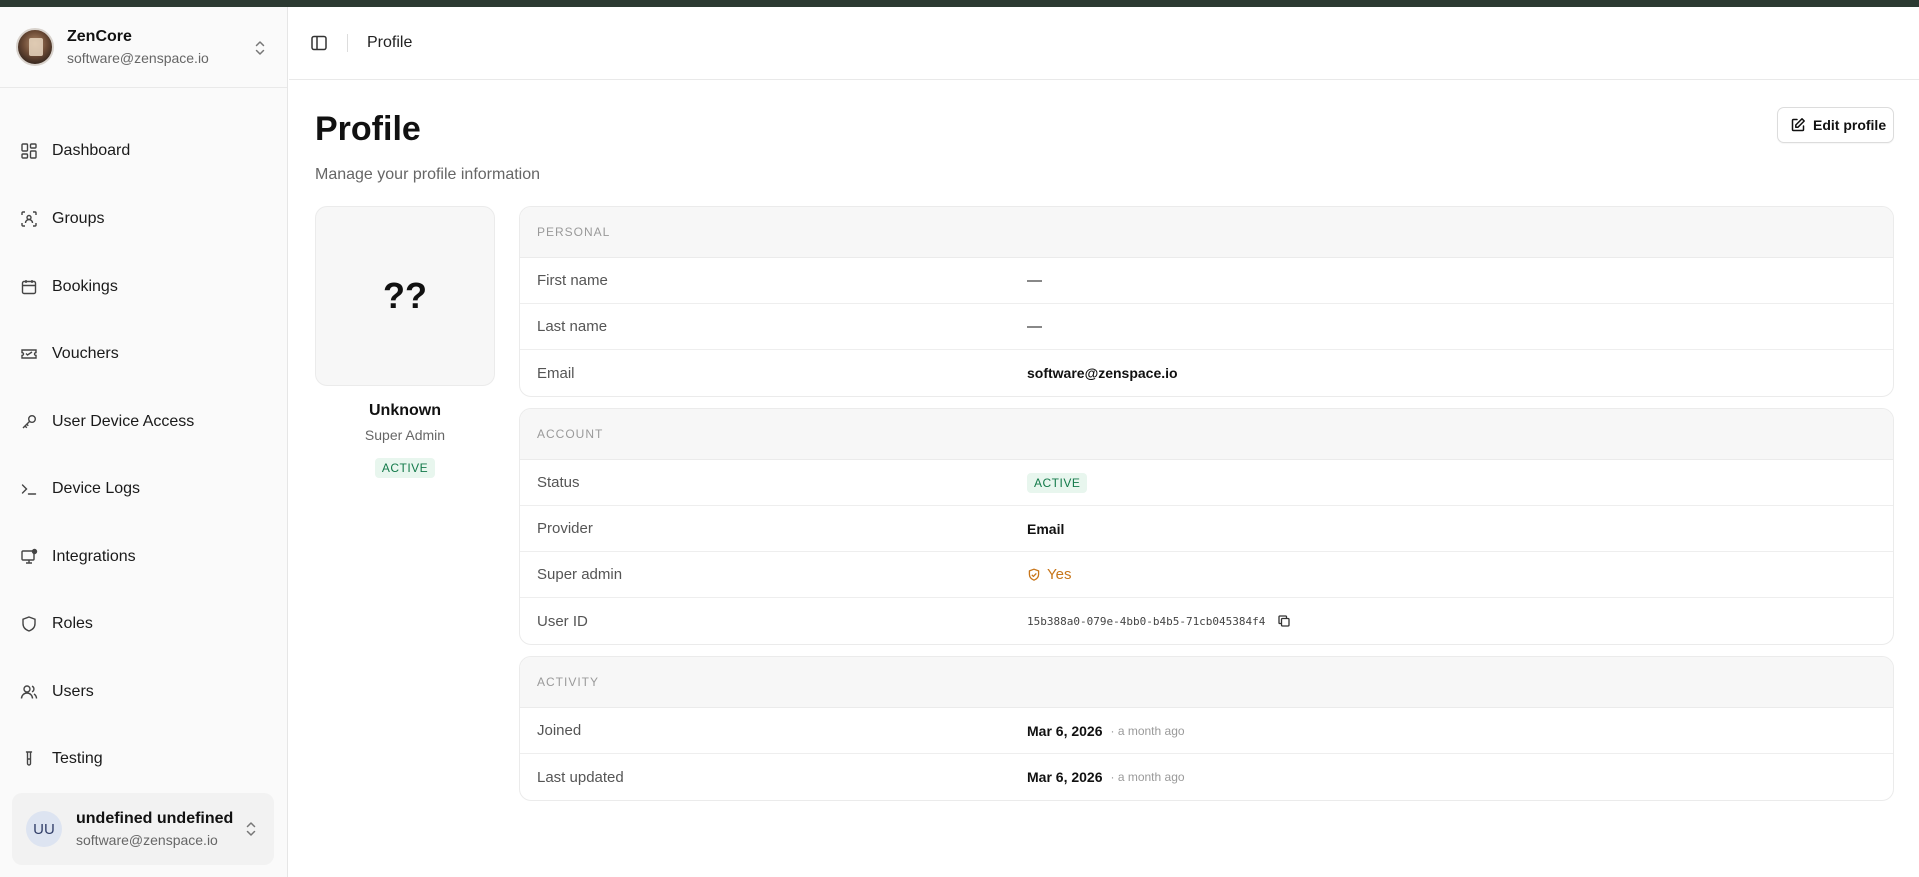 The image size is (1919, 877). I want to click on sidebar-item-bookings: Bookings, so click(144, 287).